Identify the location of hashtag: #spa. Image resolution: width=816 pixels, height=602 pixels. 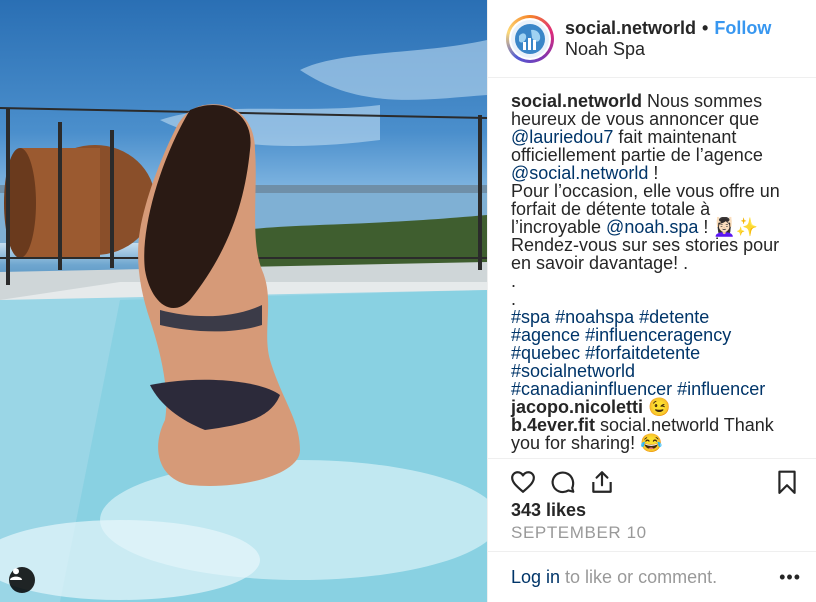
(530, 317).